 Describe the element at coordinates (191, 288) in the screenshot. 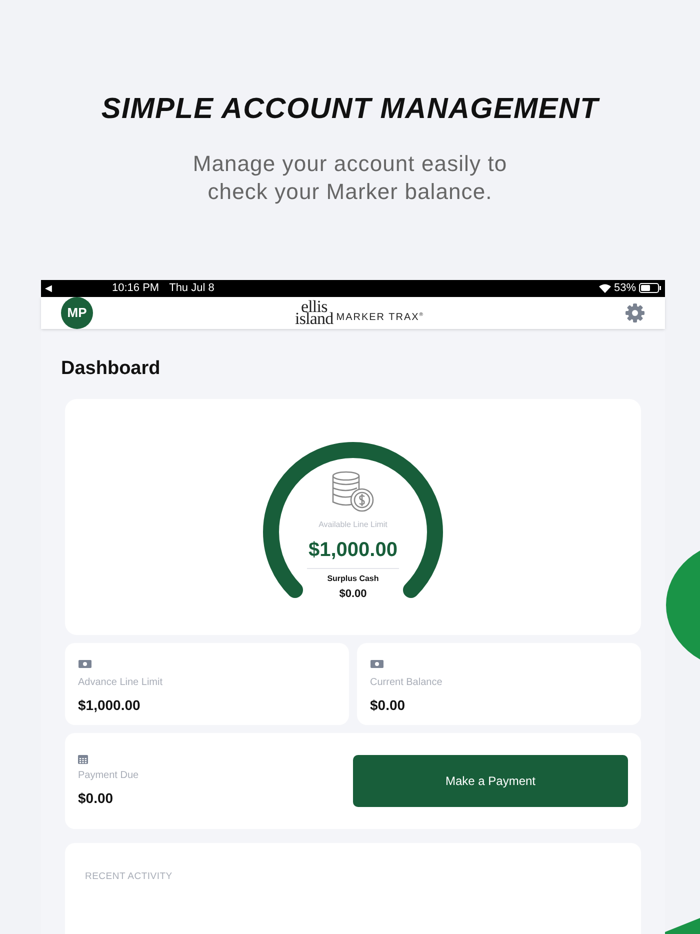

I see `status-date: Thu Jul 8` at that location.